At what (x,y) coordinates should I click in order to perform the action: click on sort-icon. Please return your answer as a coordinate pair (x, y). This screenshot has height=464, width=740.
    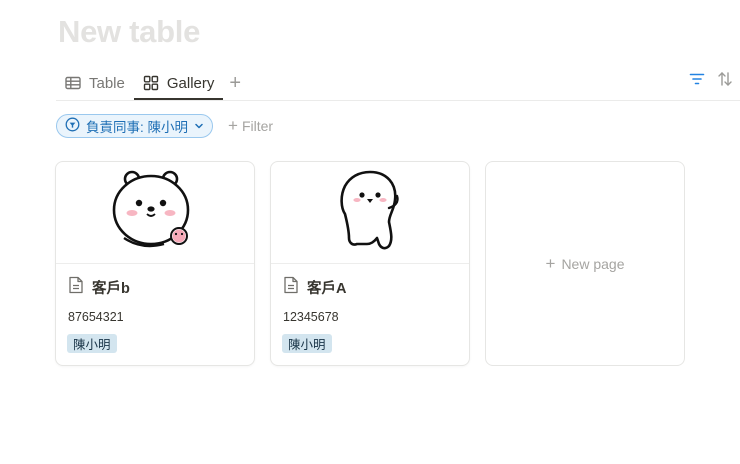
    Looking at the image, I should click on (725, 81).